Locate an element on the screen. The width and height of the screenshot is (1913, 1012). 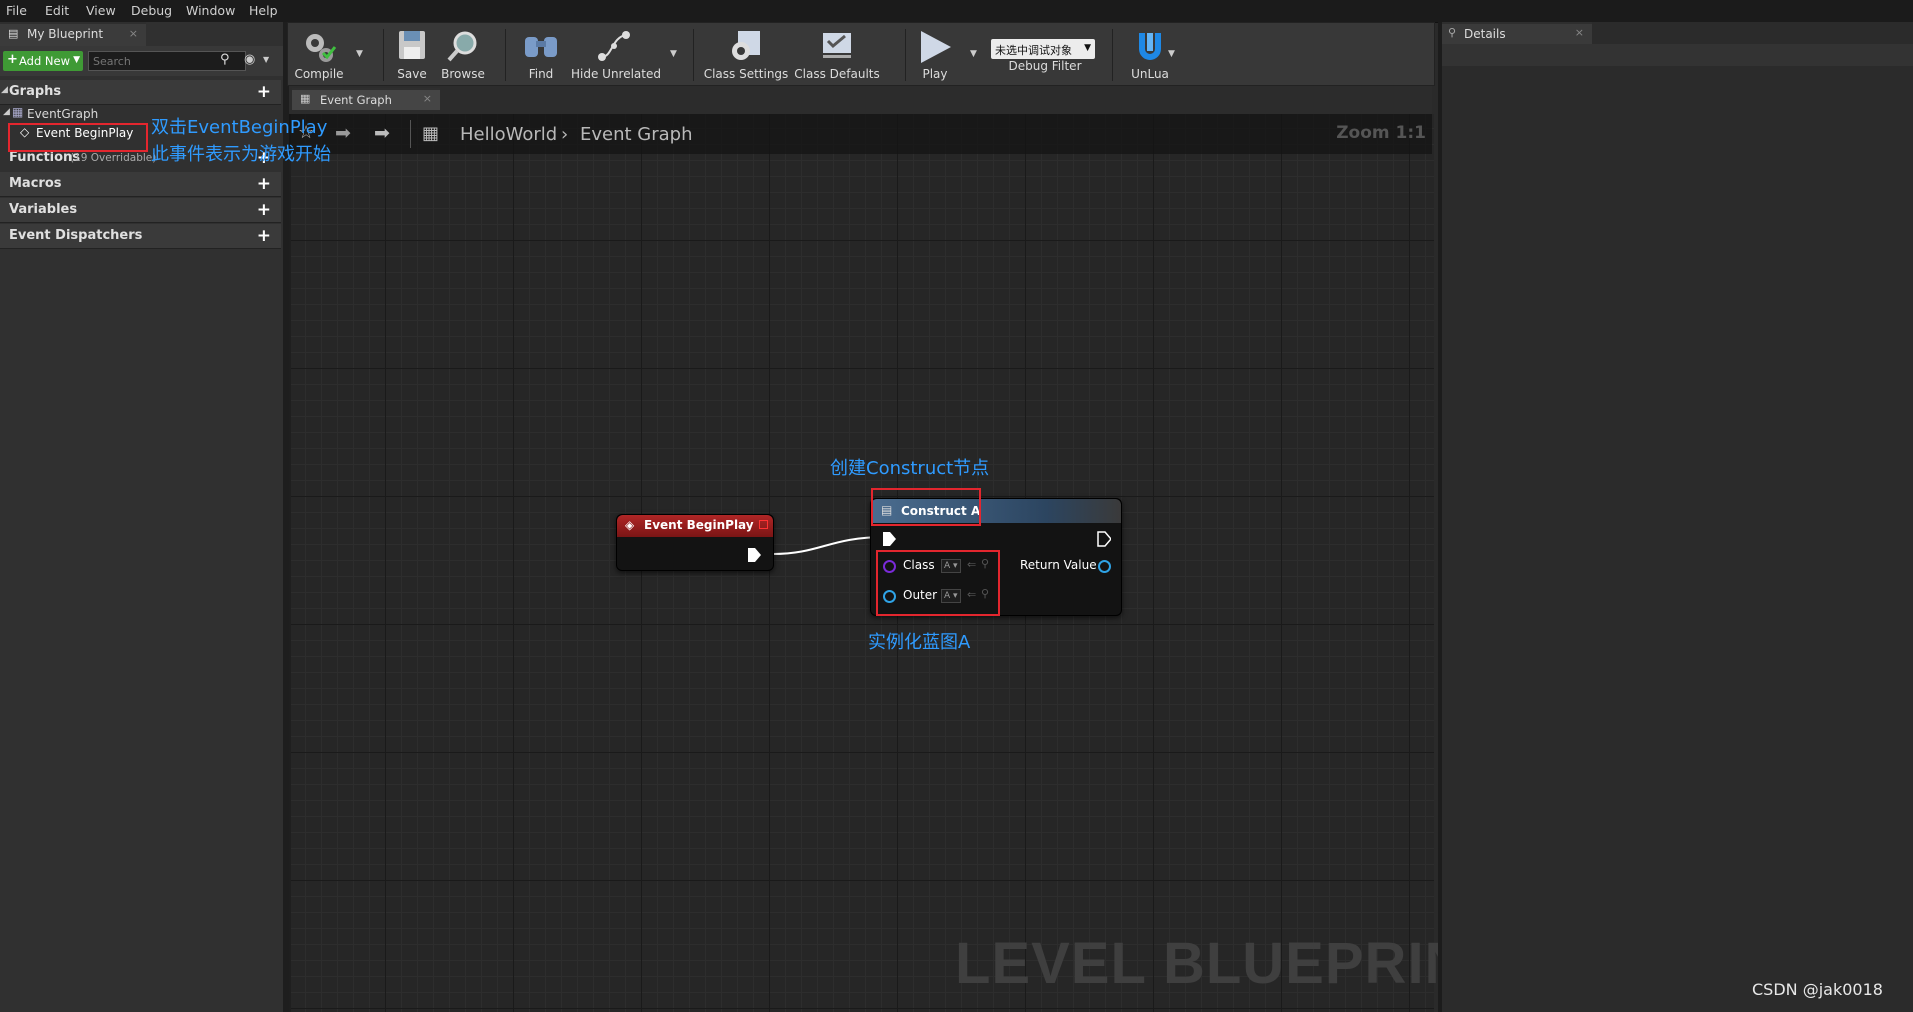
class-defaults-icon is located at coordinates (837, 45).